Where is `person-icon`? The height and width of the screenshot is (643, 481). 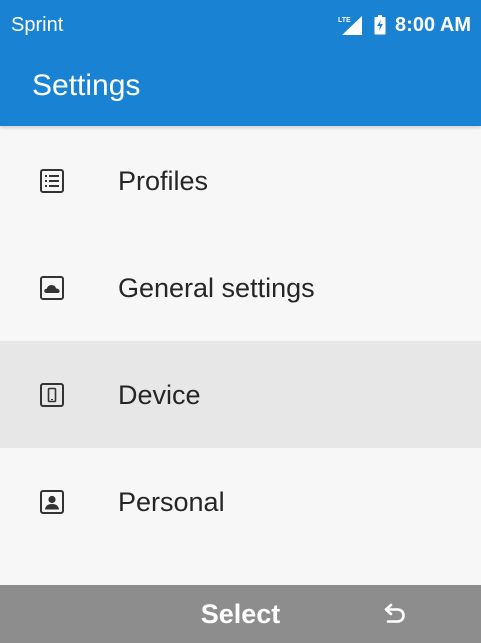
person-icon is located at coordinates (52, 502).